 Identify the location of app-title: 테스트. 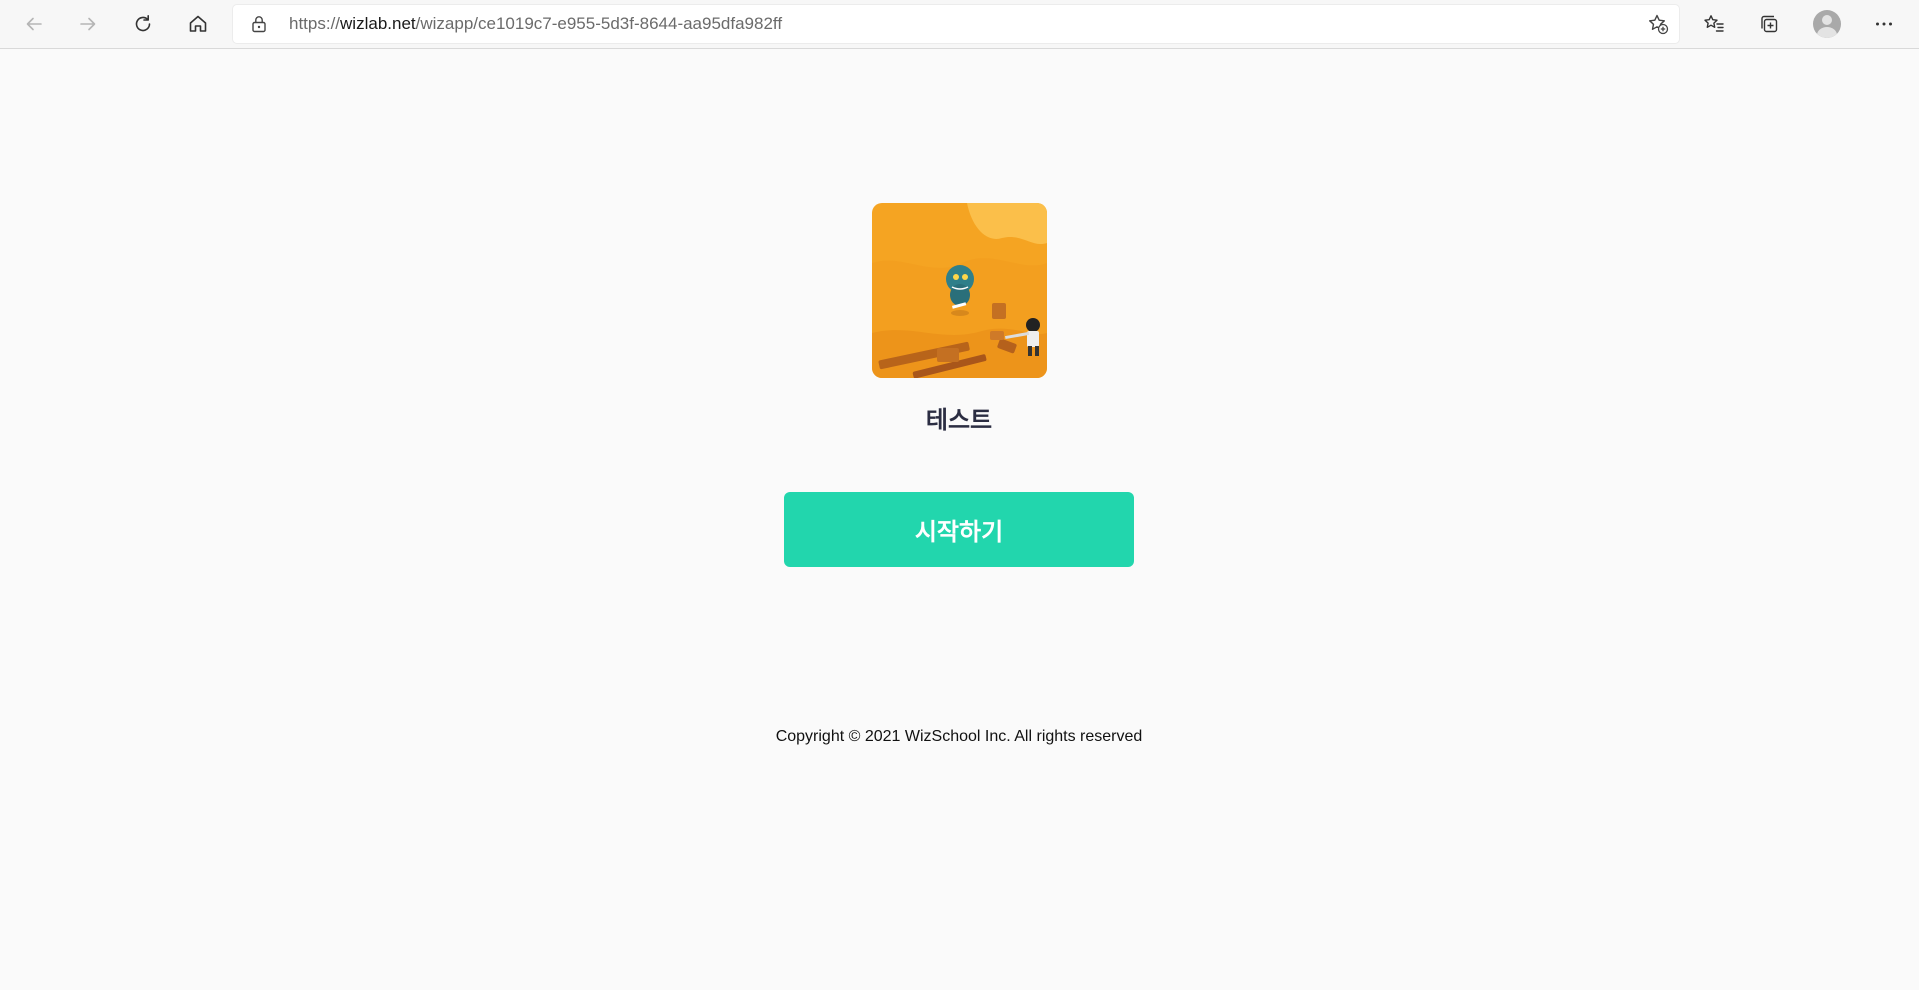
(959, 420).